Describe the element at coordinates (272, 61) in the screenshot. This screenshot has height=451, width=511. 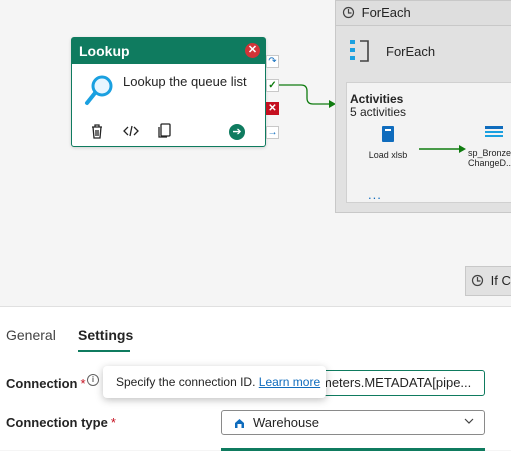
I see `skip-port-icon: ↷` at that location.